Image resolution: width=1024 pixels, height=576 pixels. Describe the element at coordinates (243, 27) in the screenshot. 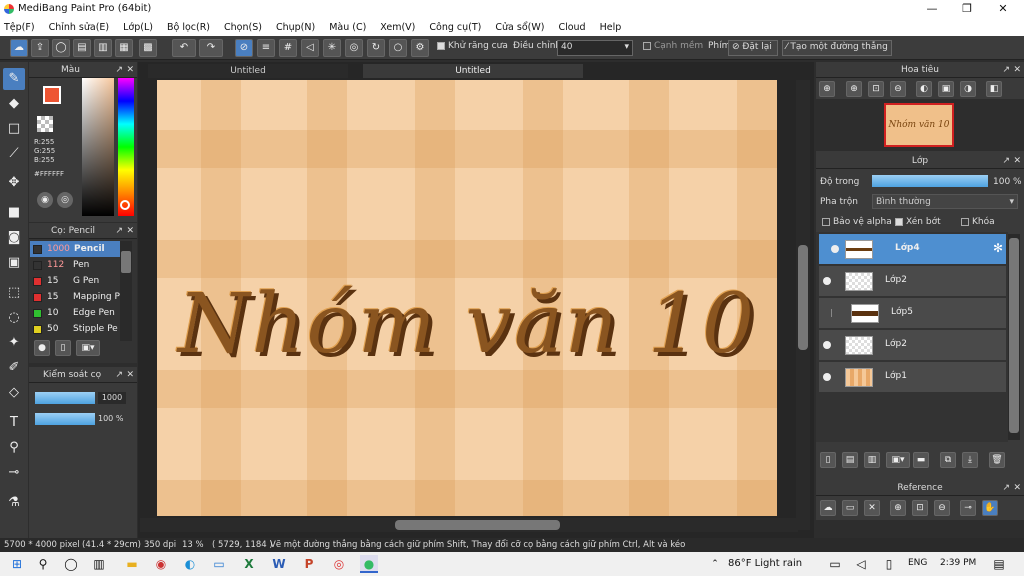

I see `menu-select: Chọn(S)` at that location.